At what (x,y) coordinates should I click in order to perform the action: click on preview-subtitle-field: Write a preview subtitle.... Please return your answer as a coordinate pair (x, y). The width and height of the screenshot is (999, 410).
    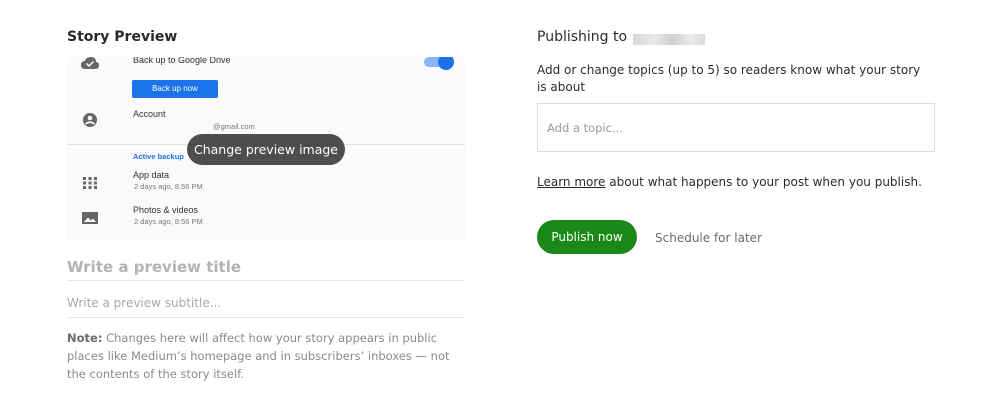
    Looking at the image, I should click on (266, 307).